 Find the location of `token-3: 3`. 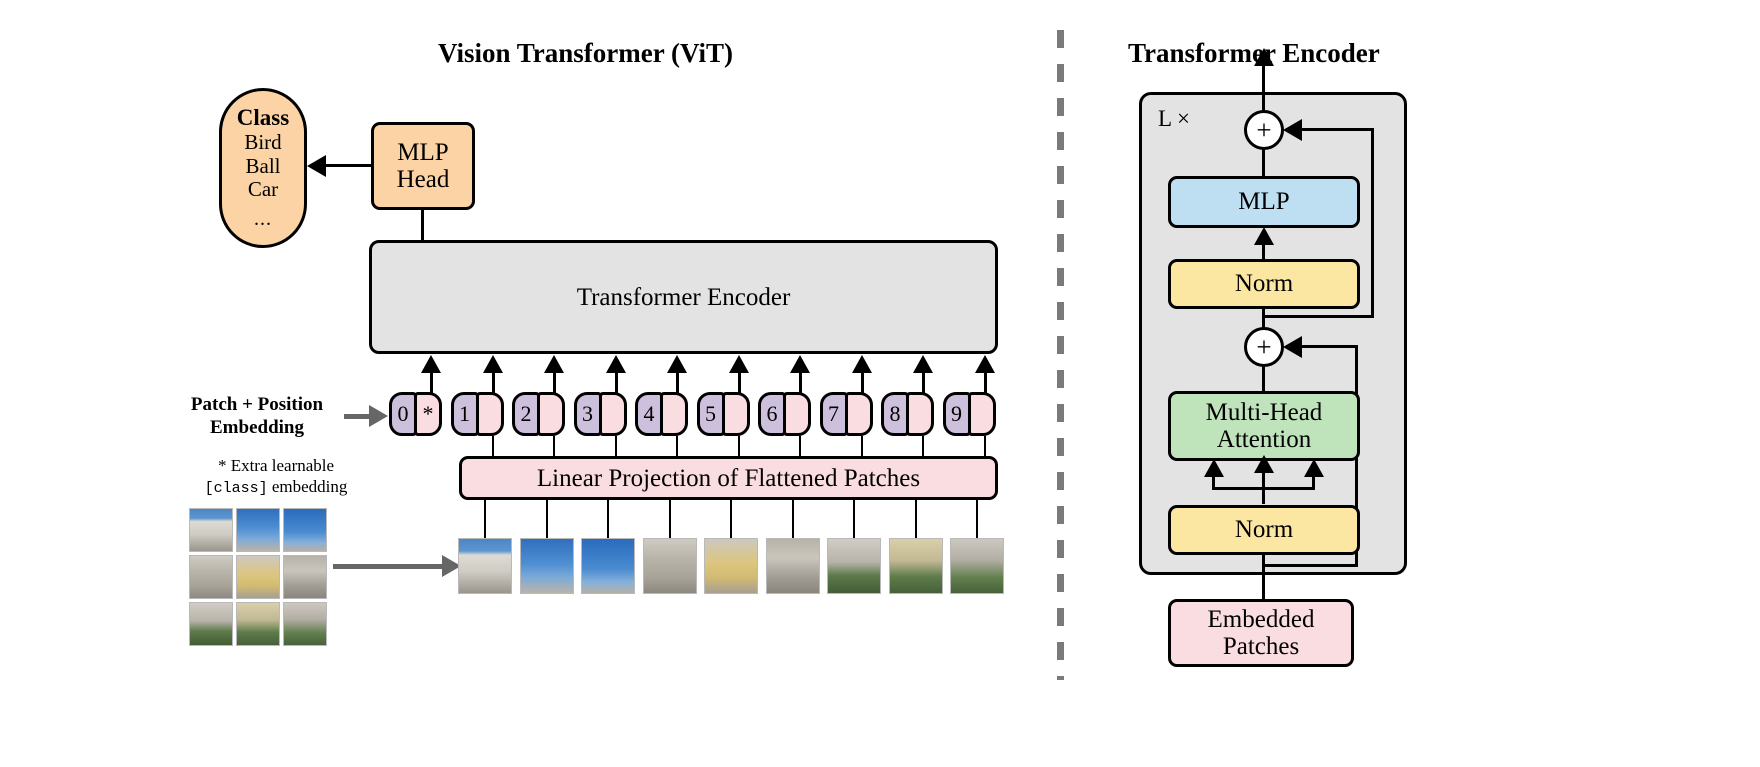

token-3: 3 is located at coordinates (600, 414).